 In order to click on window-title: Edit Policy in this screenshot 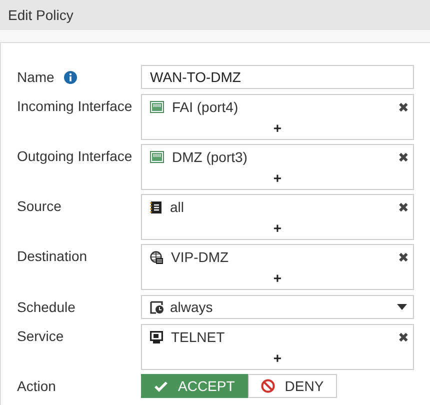, I will do `click(41, 15)`.